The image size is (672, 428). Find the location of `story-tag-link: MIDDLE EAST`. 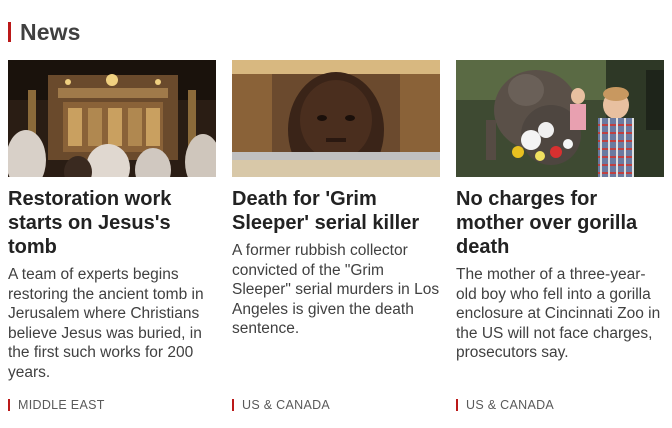

story-tag-link: MIDDLE EAST is located at coordinates (56, 405).